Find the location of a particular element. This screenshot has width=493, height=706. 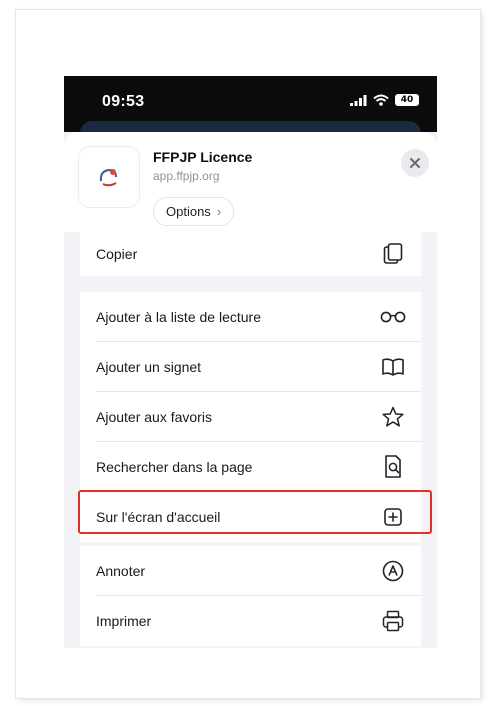

action-label: Imprimer is located at coordinates (124, 620).